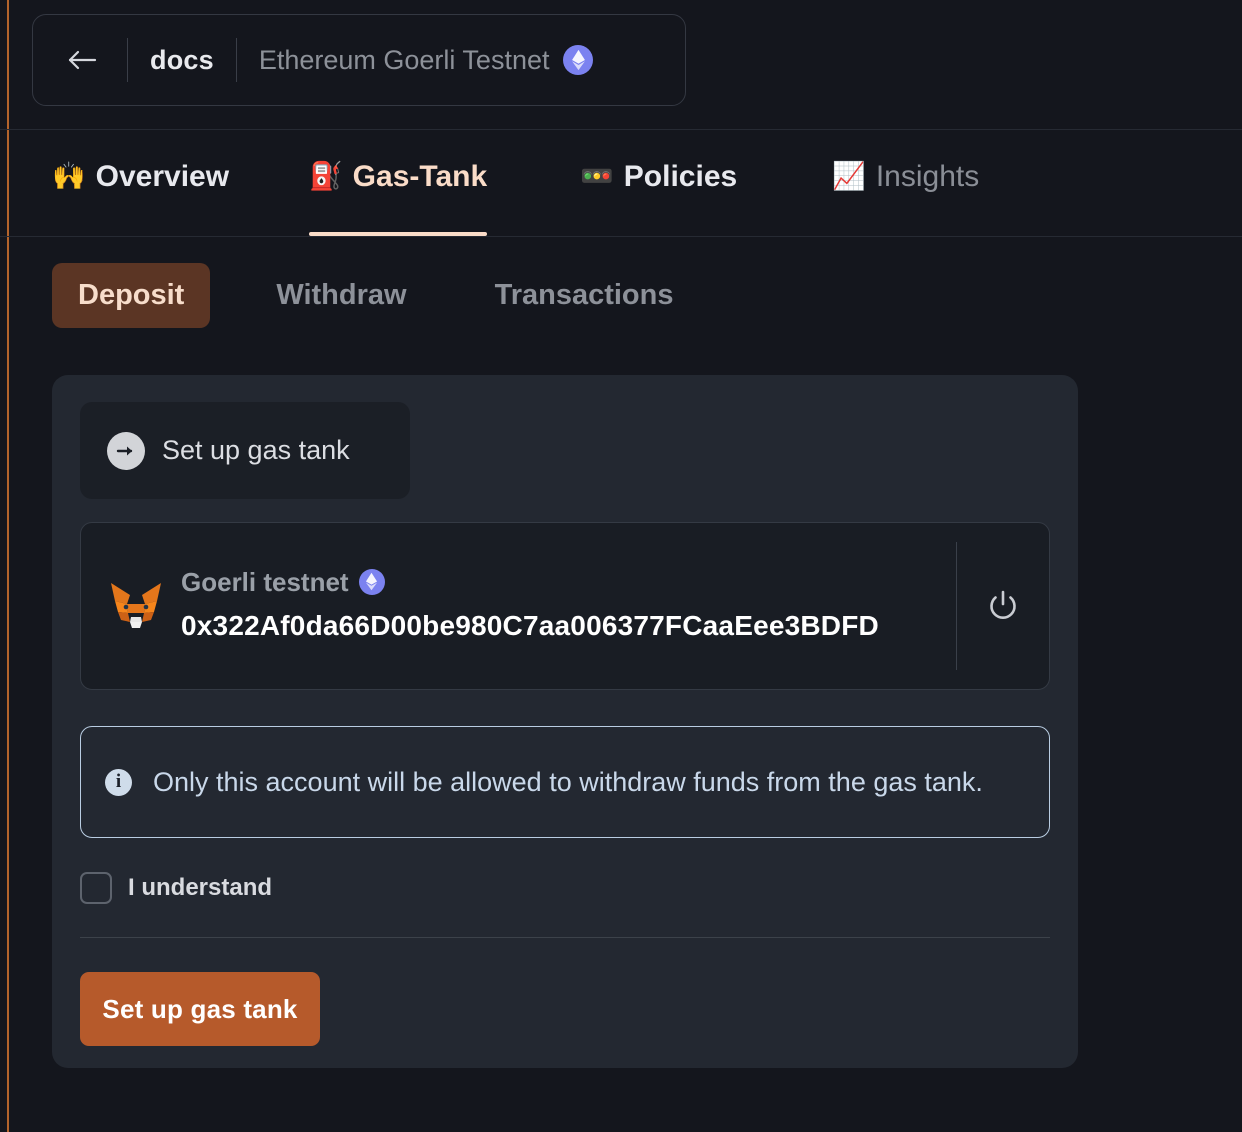 This screenshot has height=1132, width=1242. I want to click on i-understand-label: I understand, so click(200, 887).